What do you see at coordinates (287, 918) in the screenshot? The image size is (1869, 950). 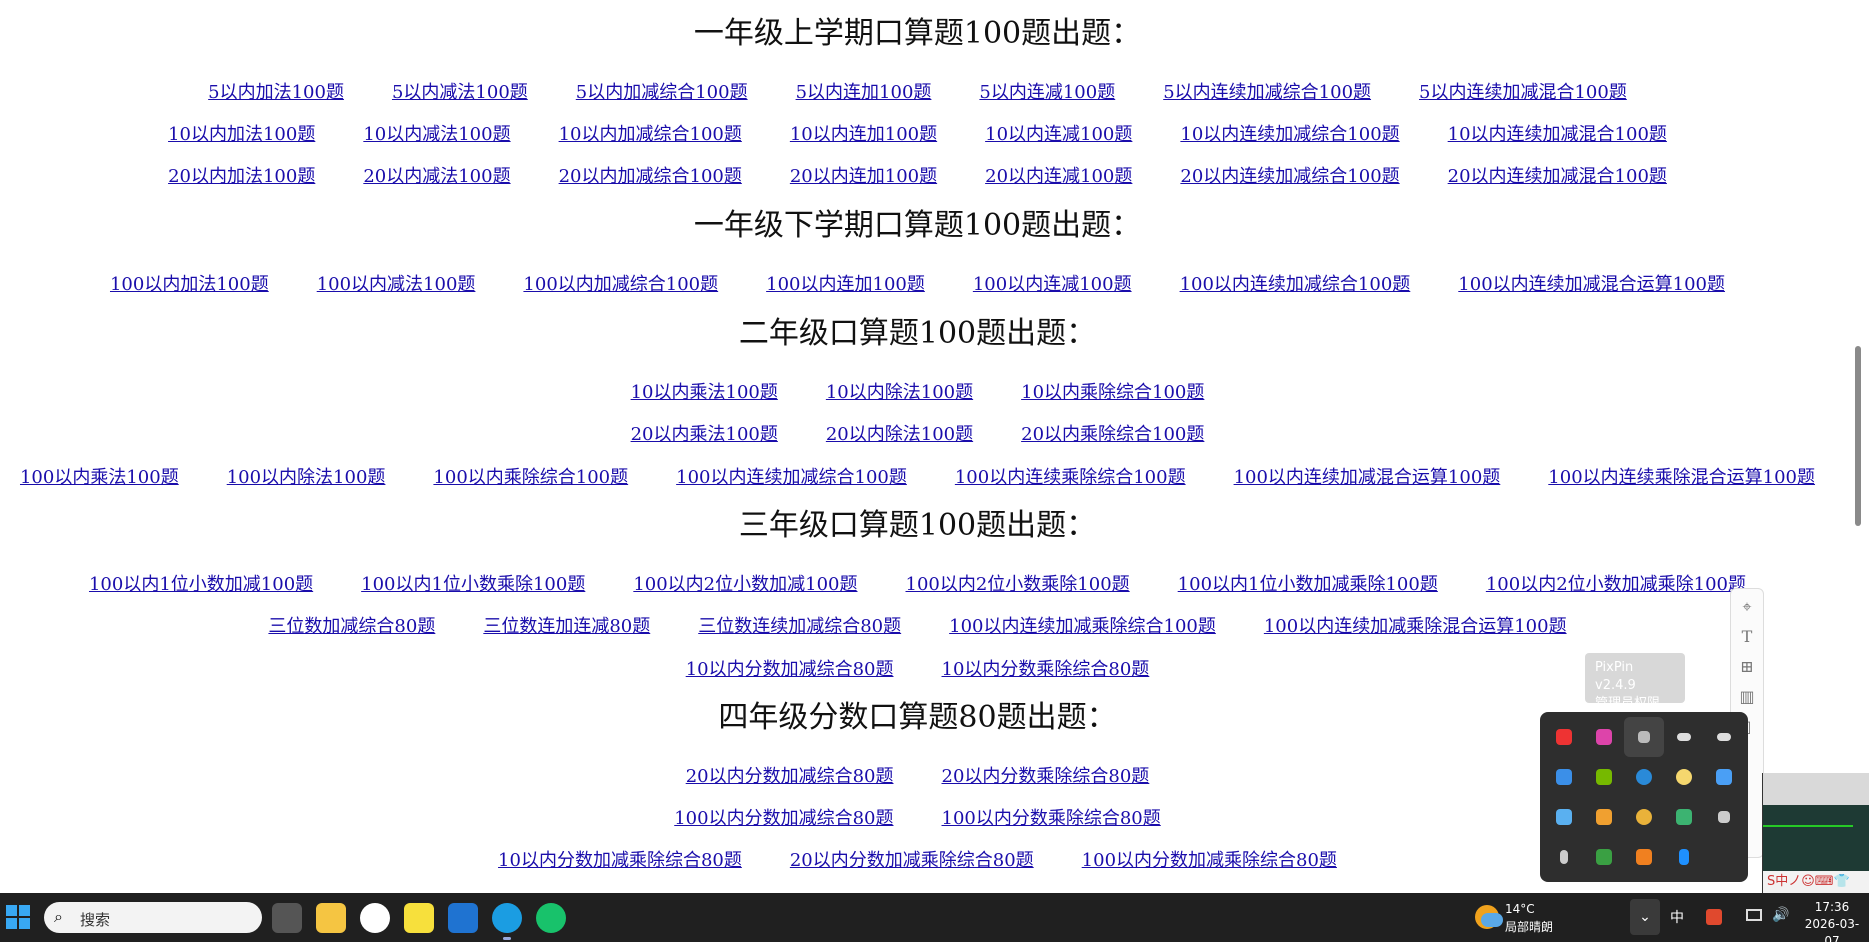 I see `task-view-icon` at bounding box center [287, 918].